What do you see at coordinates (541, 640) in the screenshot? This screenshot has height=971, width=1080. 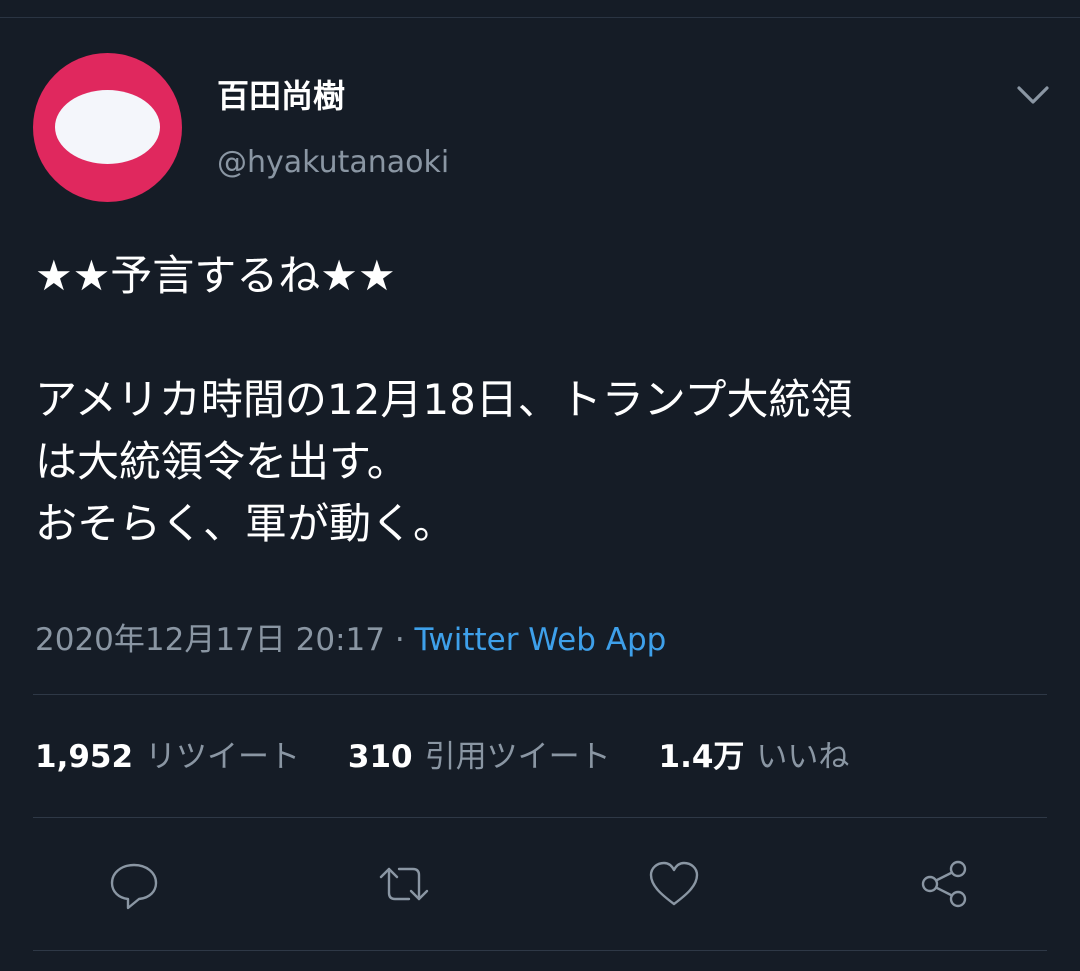 I see `tweet-source-link: Twitter Web App` at bounding box center [541, 640].